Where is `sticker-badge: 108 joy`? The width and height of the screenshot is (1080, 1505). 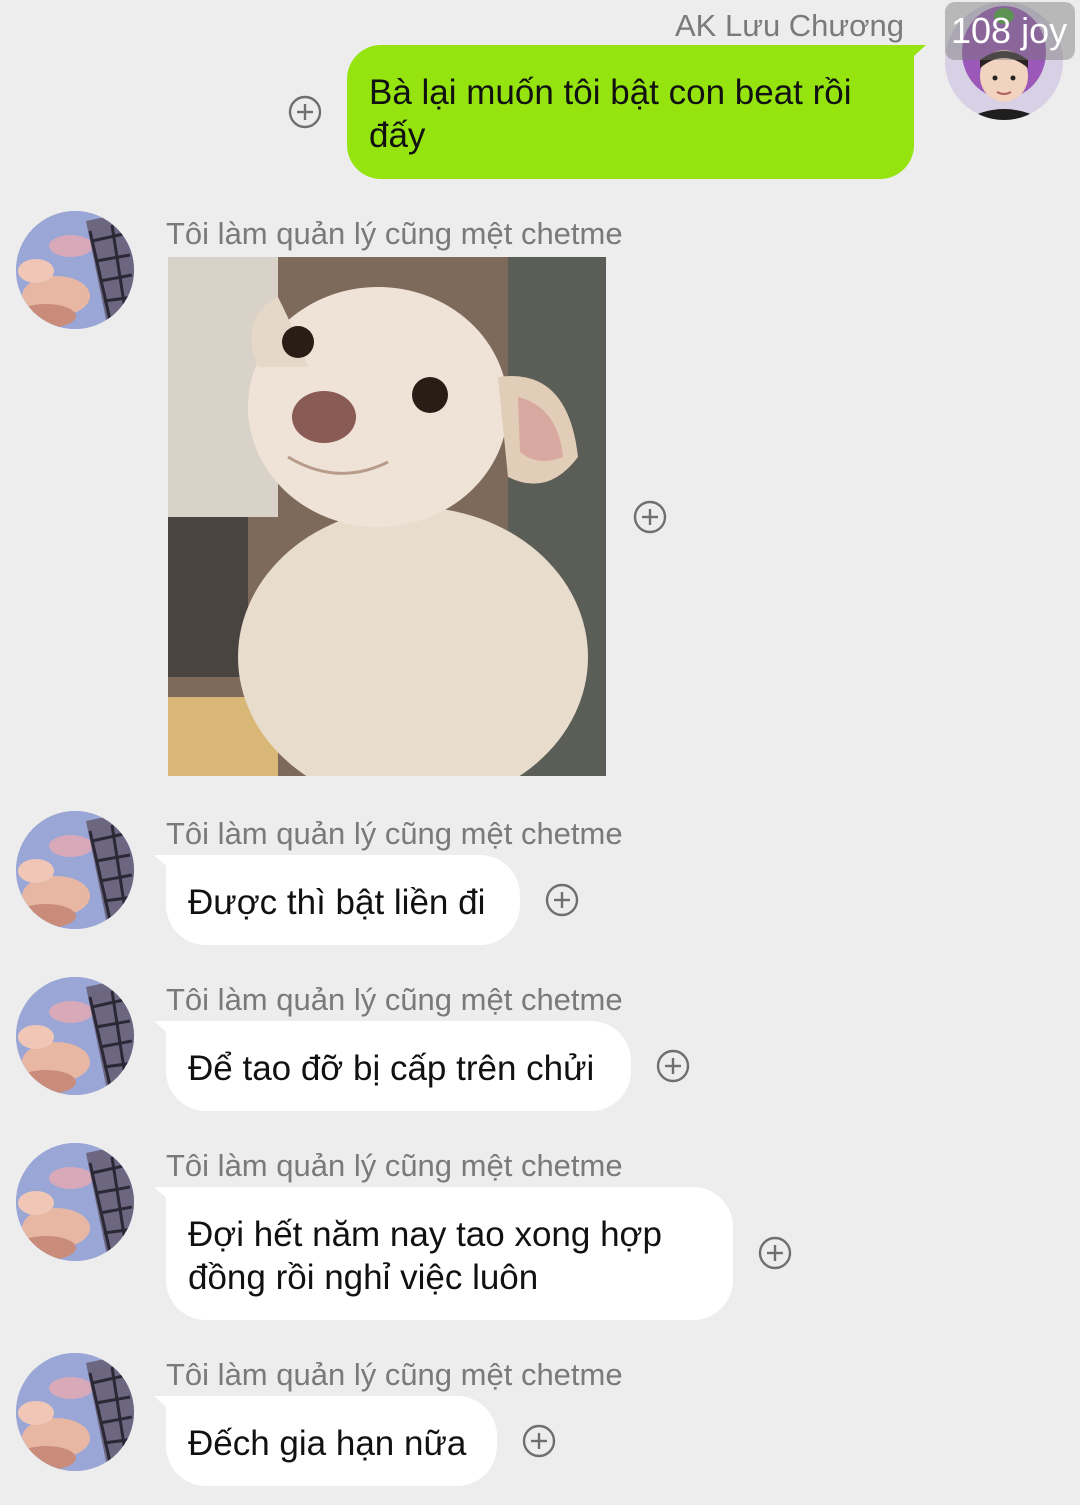
sticker-badge: 108 joy is located at coordinates (1010, 31).